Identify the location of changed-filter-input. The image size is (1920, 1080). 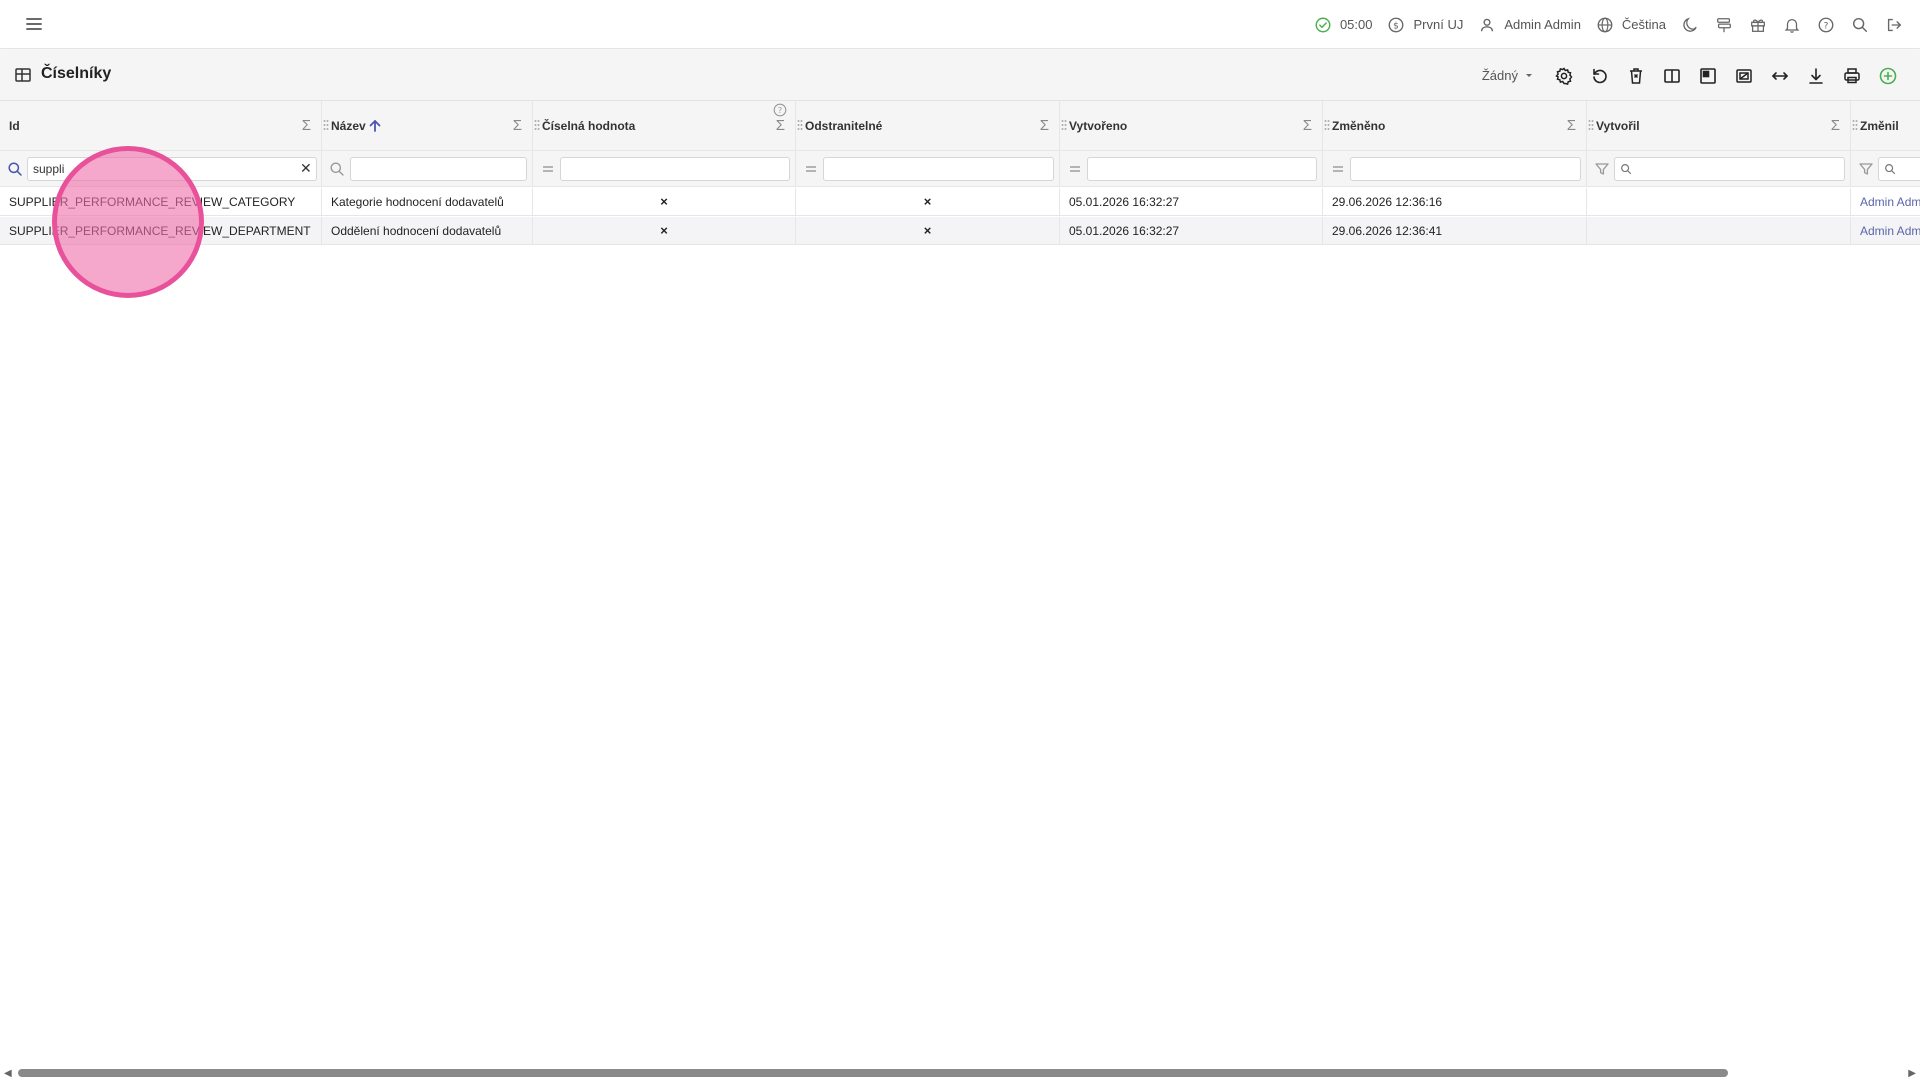
(1465, 169).